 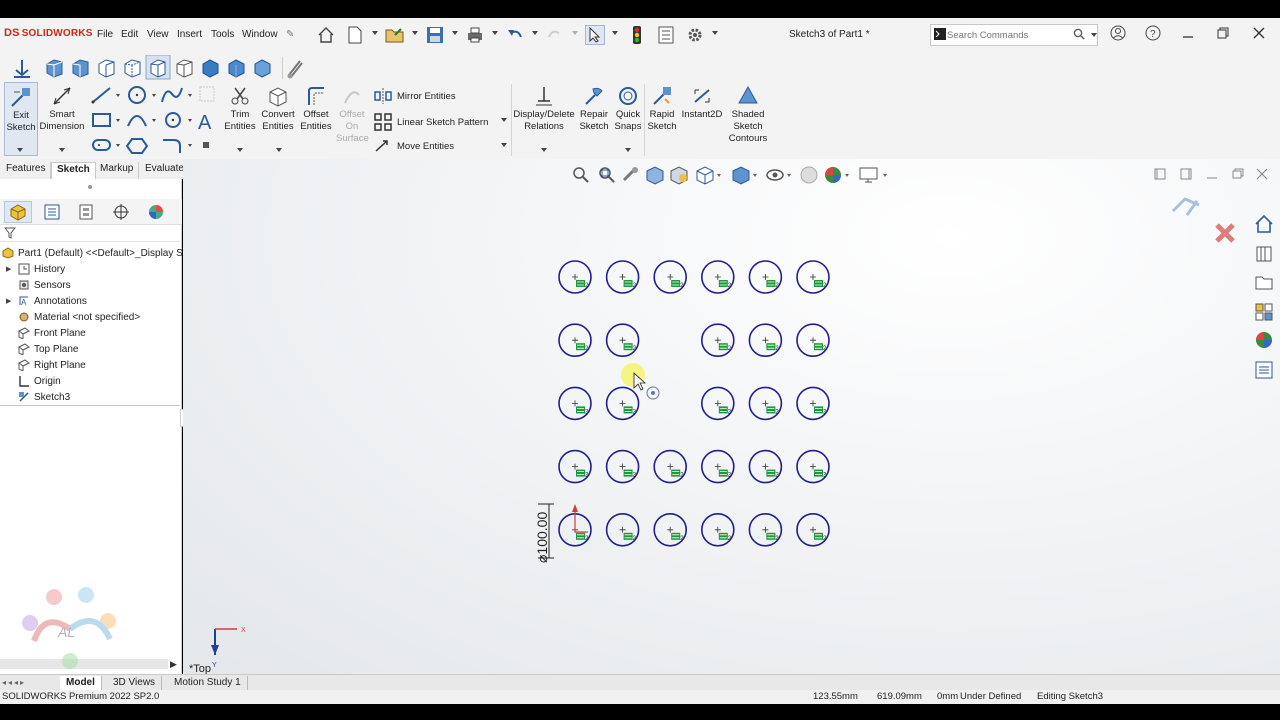 What do you see at coordinates (504, 145) in the screenshot?
I see `move-dropdown-icon` at bounding box center [504, 145].